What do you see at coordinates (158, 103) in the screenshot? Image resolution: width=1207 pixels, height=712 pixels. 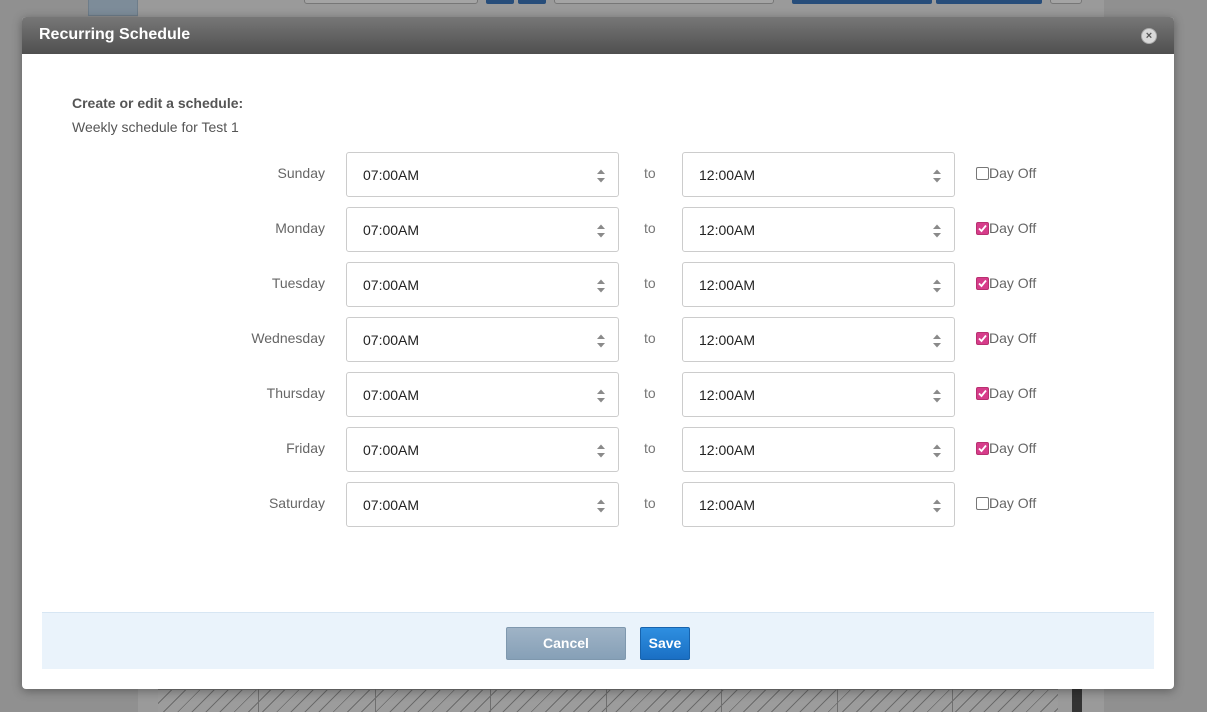 I see `schedule-heading: Create or edit a schedule:` at bounding box center [158, 103].